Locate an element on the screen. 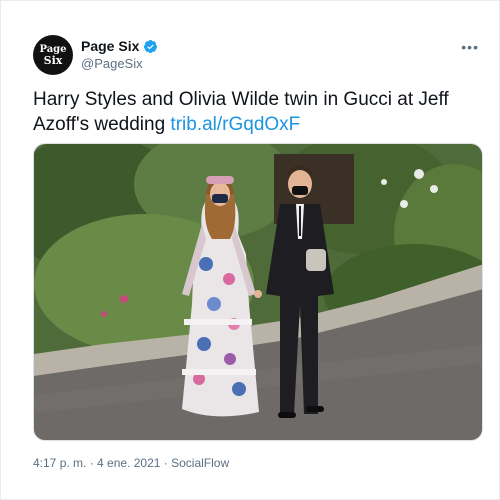 The image size is (500, 500). more-options-icon: ••• is located at coordinates (470, 47).